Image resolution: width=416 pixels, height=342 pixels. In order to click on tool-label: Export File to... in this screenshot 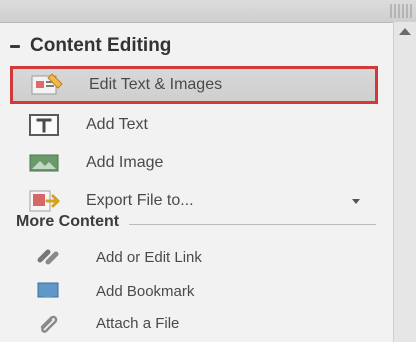, I will do `click(140, 200)`.